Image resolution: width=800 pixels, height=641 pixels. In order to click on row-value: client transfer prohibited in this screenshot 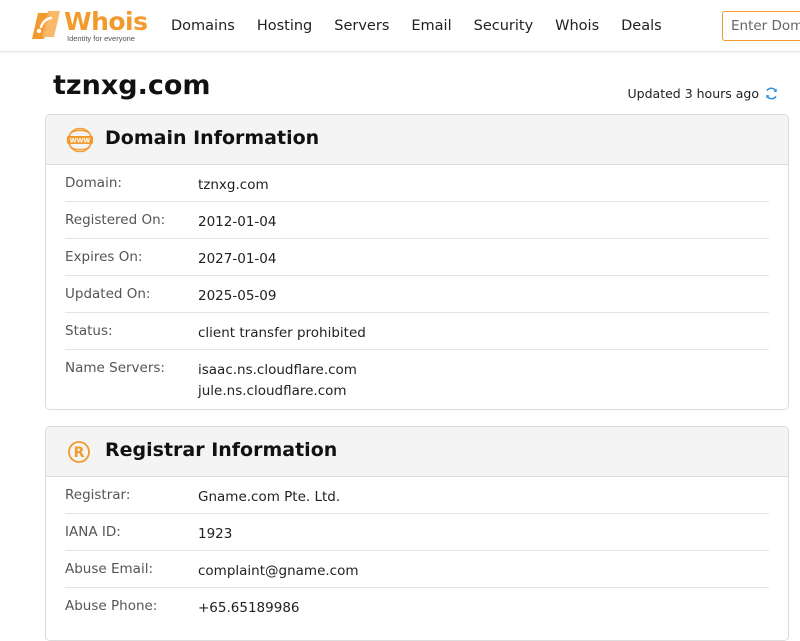, I will do `click(282, 333)`.